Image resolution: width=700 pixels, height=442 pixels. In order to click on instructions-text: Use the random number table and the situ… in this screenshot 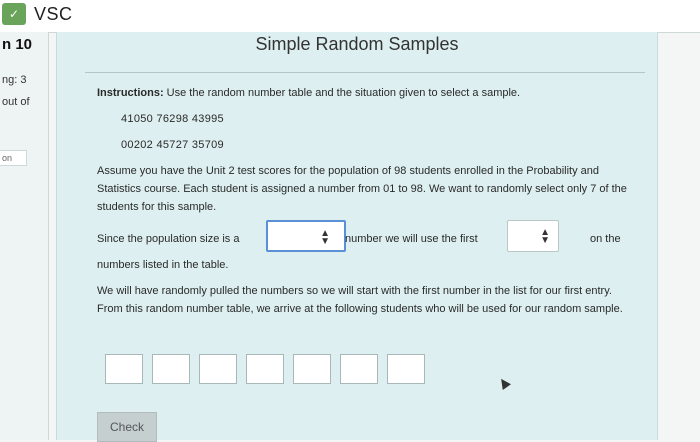, I will do `click(342, 93)`.